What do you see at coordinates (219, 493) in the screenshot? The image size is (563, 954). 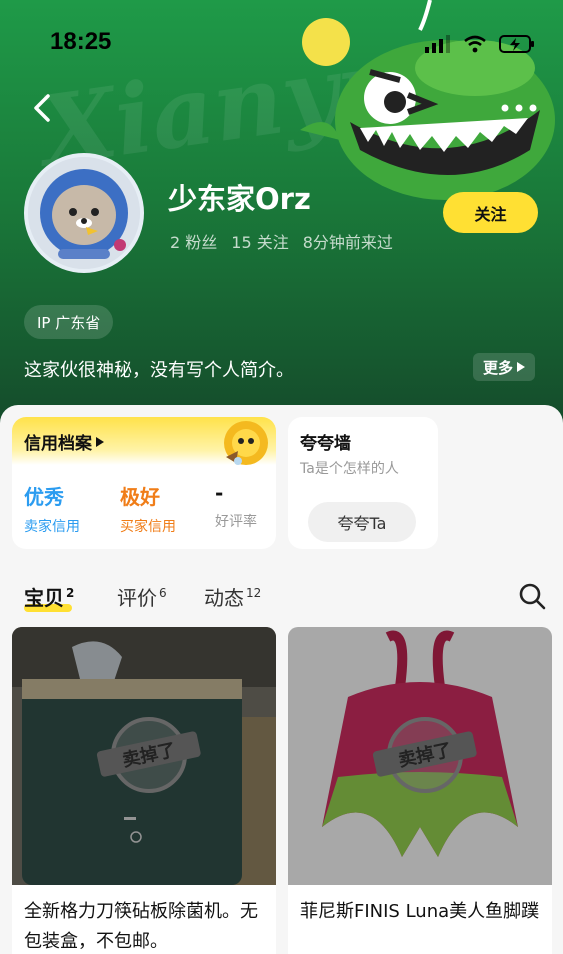 I see `positive-rate-value: -` at bounding box center [219, 493].